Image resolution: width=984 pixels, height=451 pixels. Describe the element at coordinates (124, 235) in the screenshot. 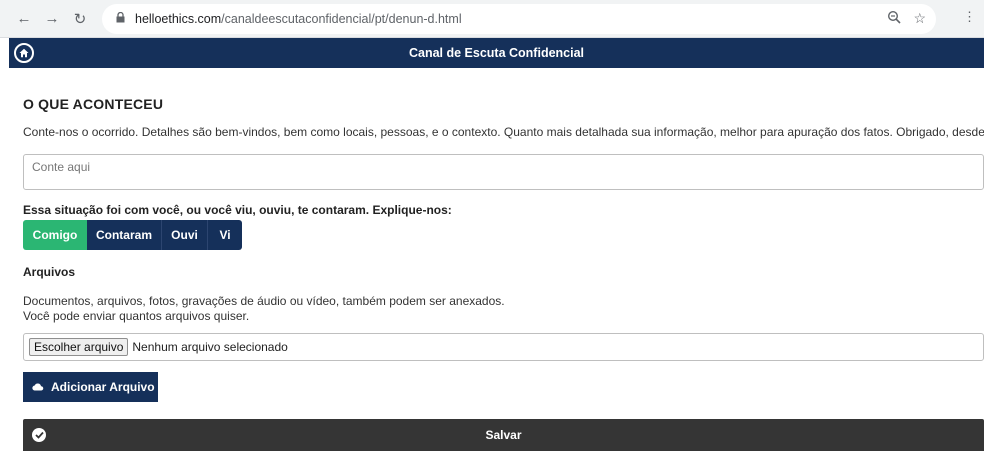

I see `choice-contaram: Contaram` at that location.